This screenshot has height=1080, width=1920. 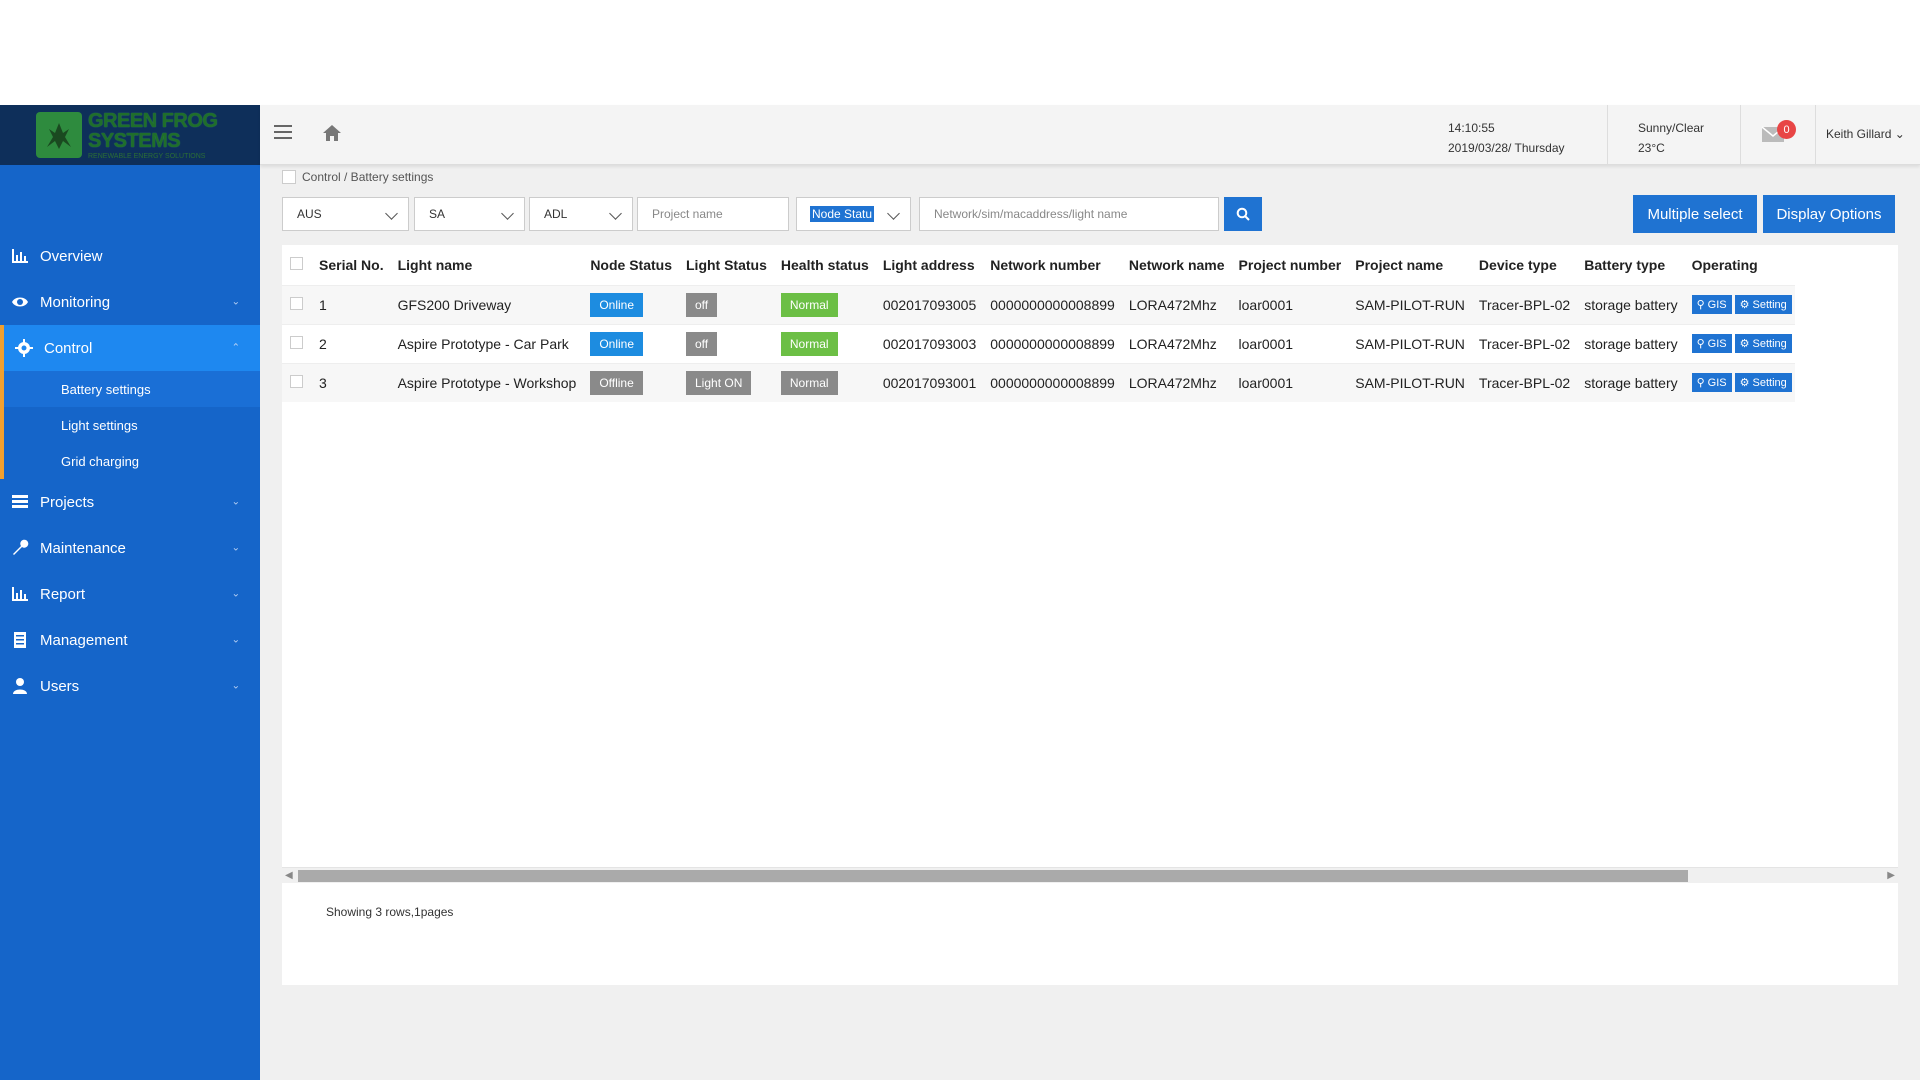 I want to click on column-header: Project number, so click(x=1290, y=265).